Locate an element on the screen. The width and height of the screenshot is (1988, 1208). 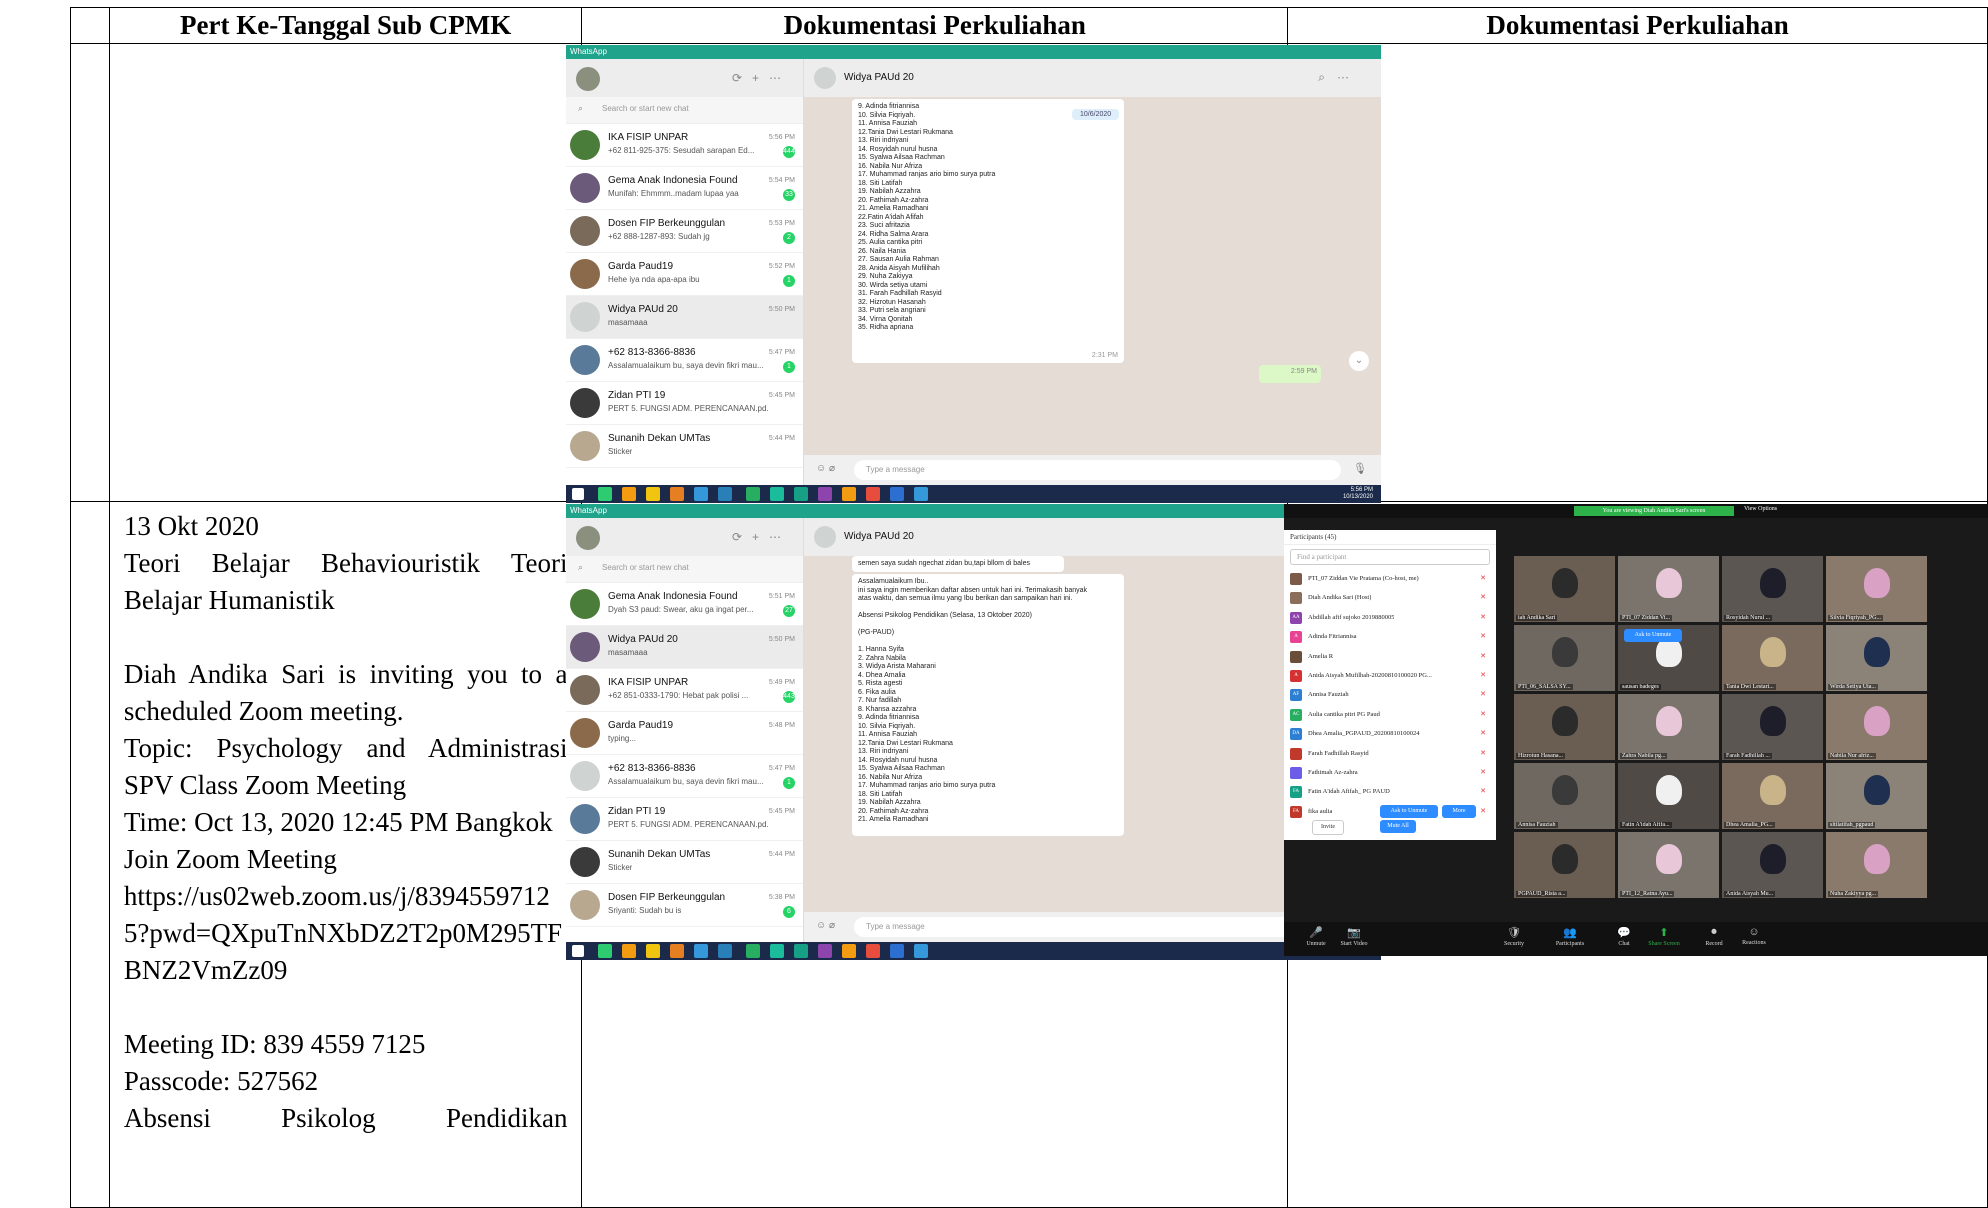
participant-row: AF Annisa Fauziah ✕ is located at coordinates (1390, 694).